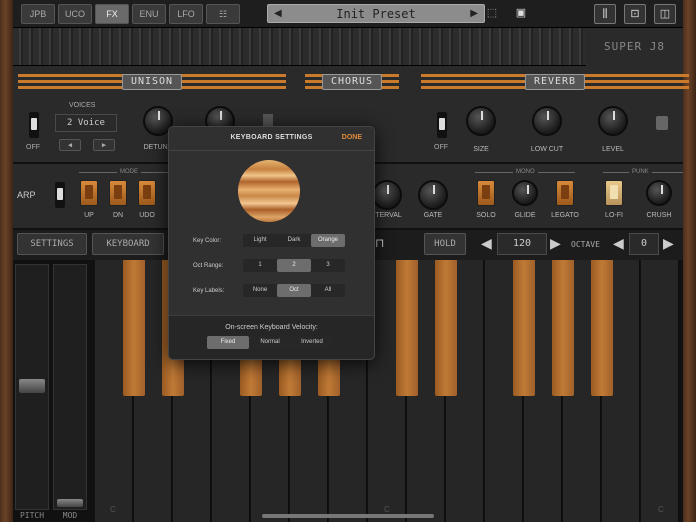 Image resolution: width=696 pixels, height=522 pixels. What do you see at coordinates (328, 290) in the screenshot?
I see `key-labels-all: All` at bounding box center [328, 290].